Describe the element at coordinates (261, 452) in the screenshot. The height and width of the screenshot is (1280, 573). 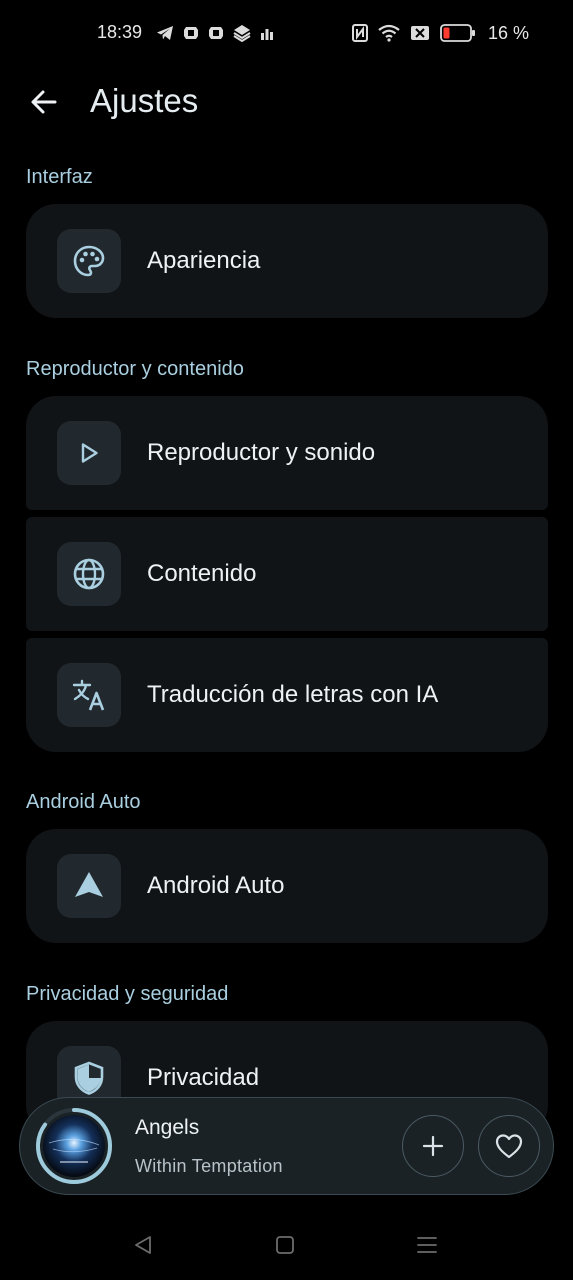
I see `settings-item-label: Reproductor y sonido` at that location.